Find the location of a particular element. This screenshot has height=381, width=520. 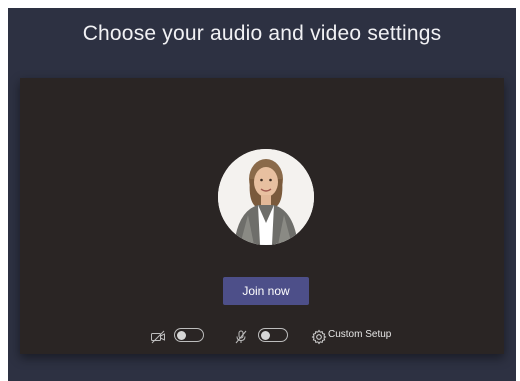

user-avatar is located at coordinates (266, 197).